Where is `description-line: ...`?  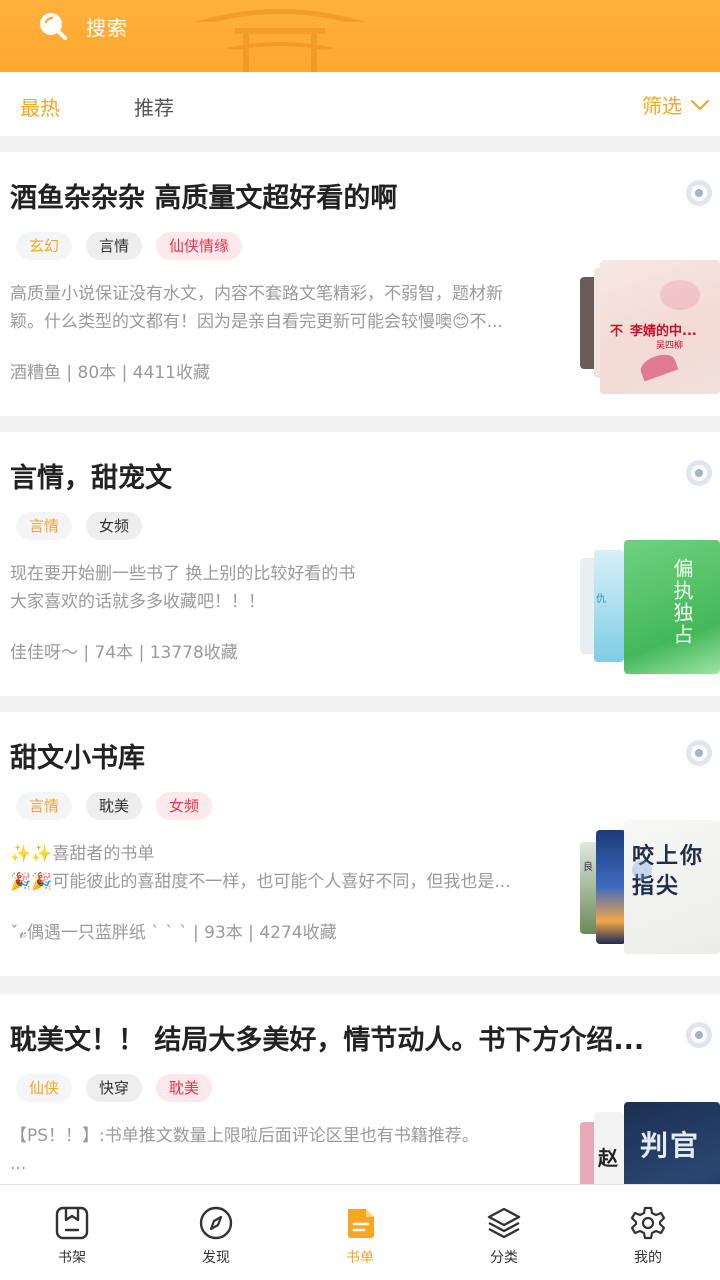
description-line: ... is located at coordinates (18, 1164).